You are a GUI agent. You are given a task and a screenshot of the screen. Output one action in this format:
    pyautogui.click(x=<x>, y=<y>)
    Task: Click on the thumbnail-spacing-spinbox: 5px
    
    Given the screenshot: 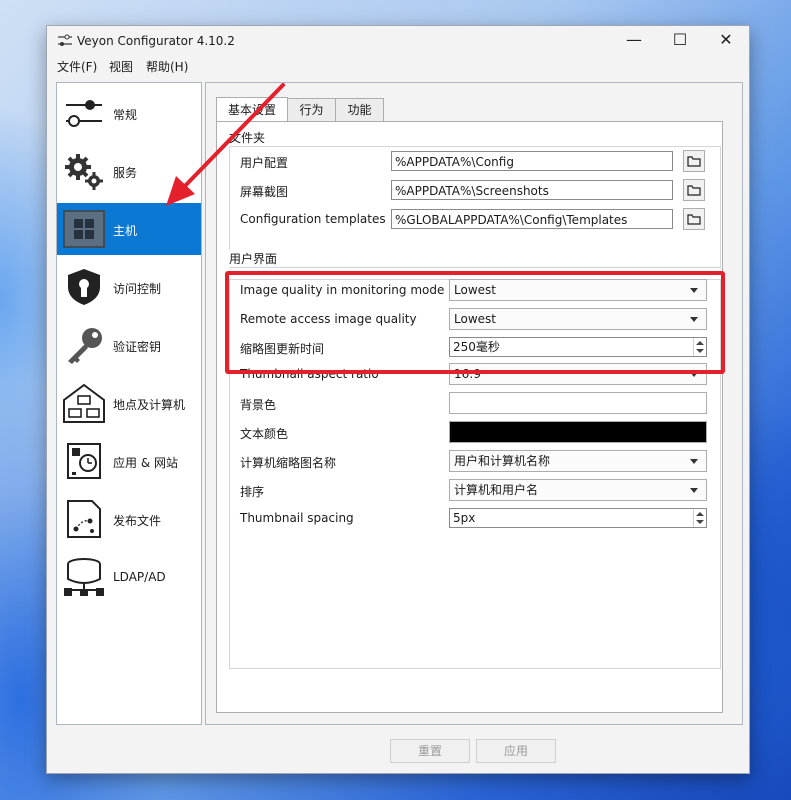 What is the action you would take?
    pyautogui.click(x=578, y=518)
    